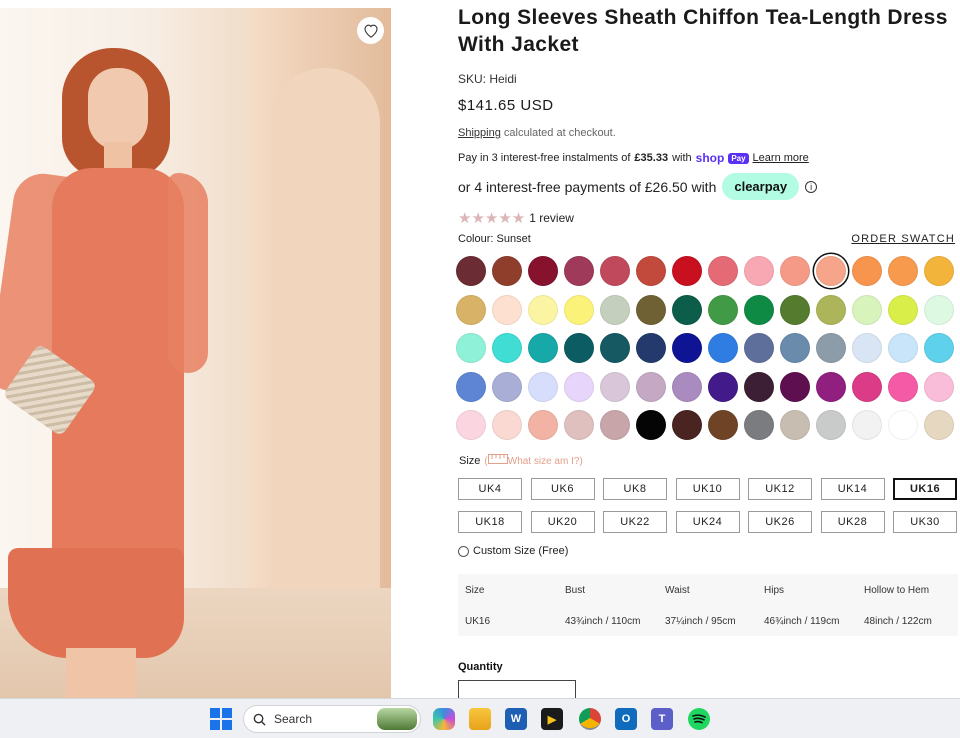 The height and width of the screenshot is (738, 960). Describe the element at coordinates (780, 489) in the screenshot. I see `size-option-button: UK12` at that location.